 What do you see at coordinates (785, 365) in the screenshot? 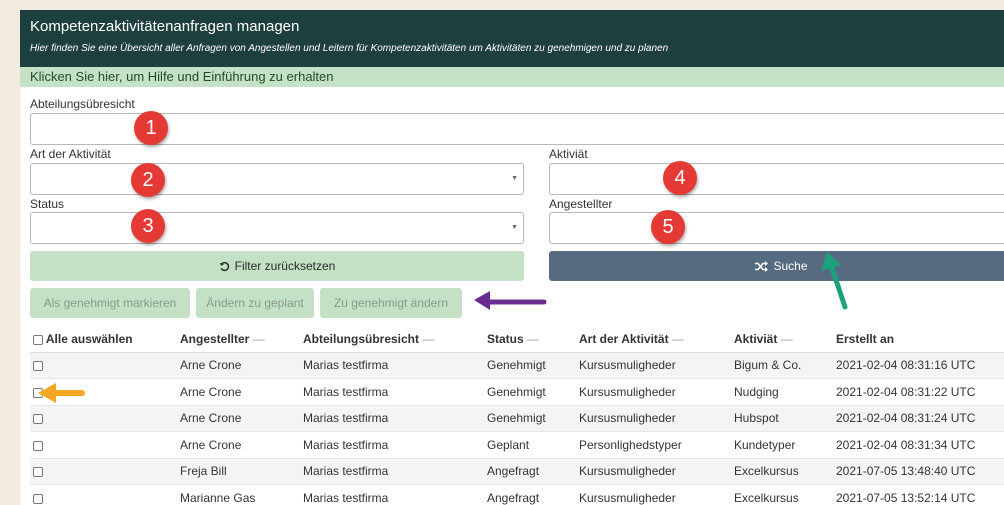
I see `cell-activity: Bigum & Co.` at bounding box center [785, 365].